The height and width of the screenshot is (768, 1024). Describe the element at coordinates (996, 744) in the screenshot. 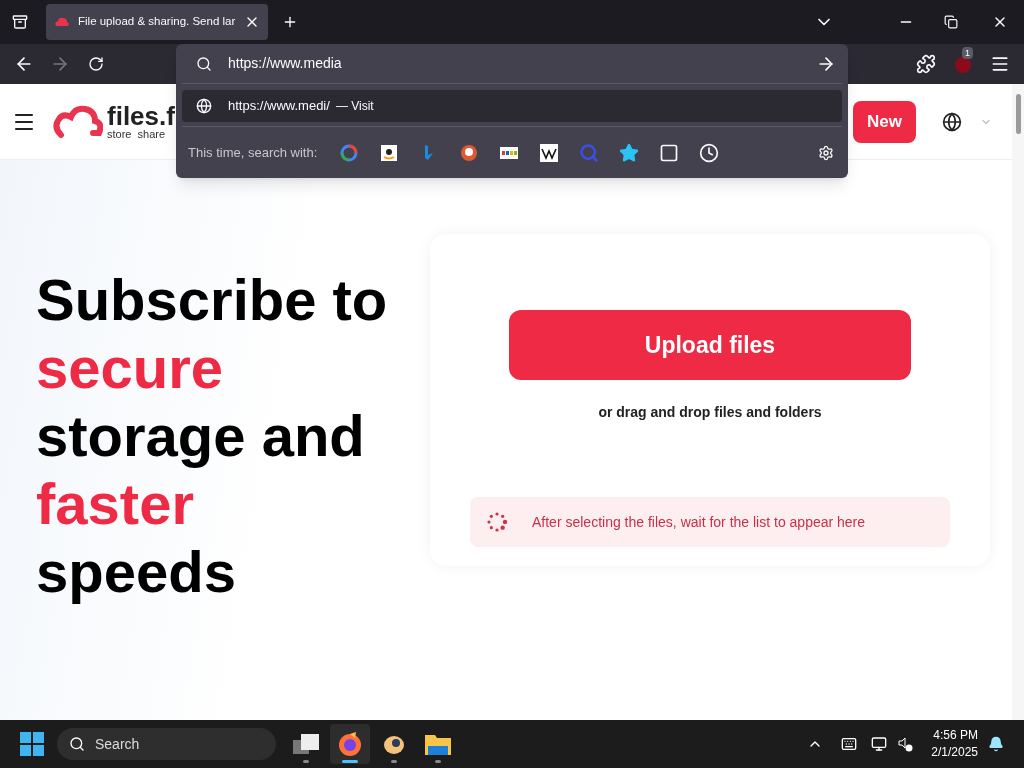

I see `bell-icon` at that location.